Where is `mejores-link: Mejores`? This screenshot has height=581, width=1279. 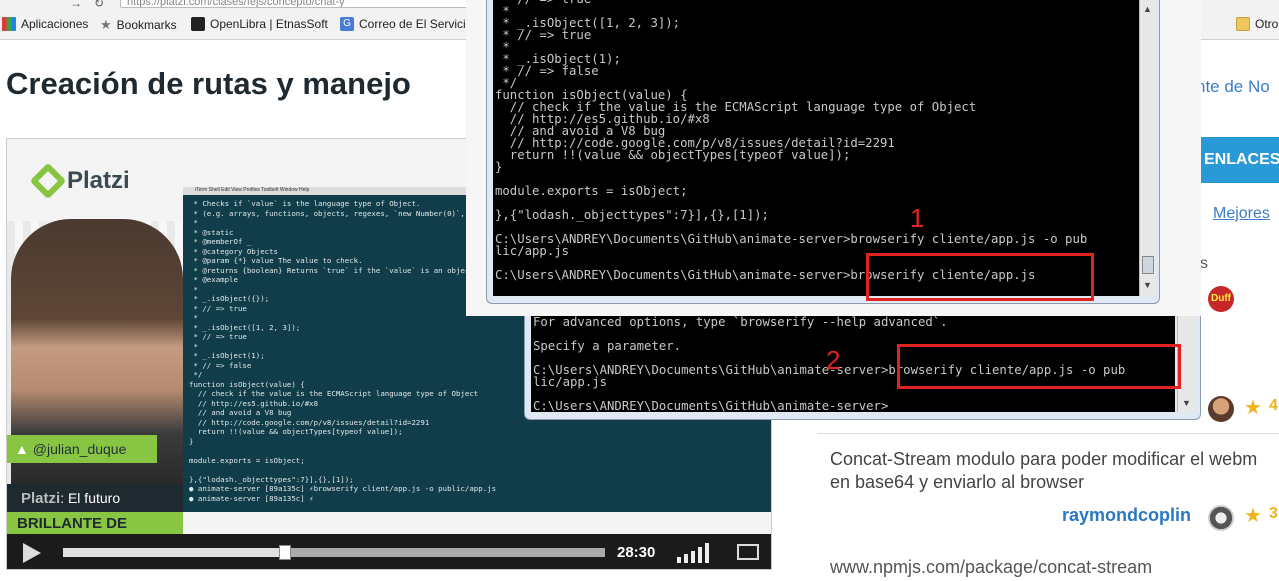 mejores-link: Mejores is located at coordinates (1241, 214).